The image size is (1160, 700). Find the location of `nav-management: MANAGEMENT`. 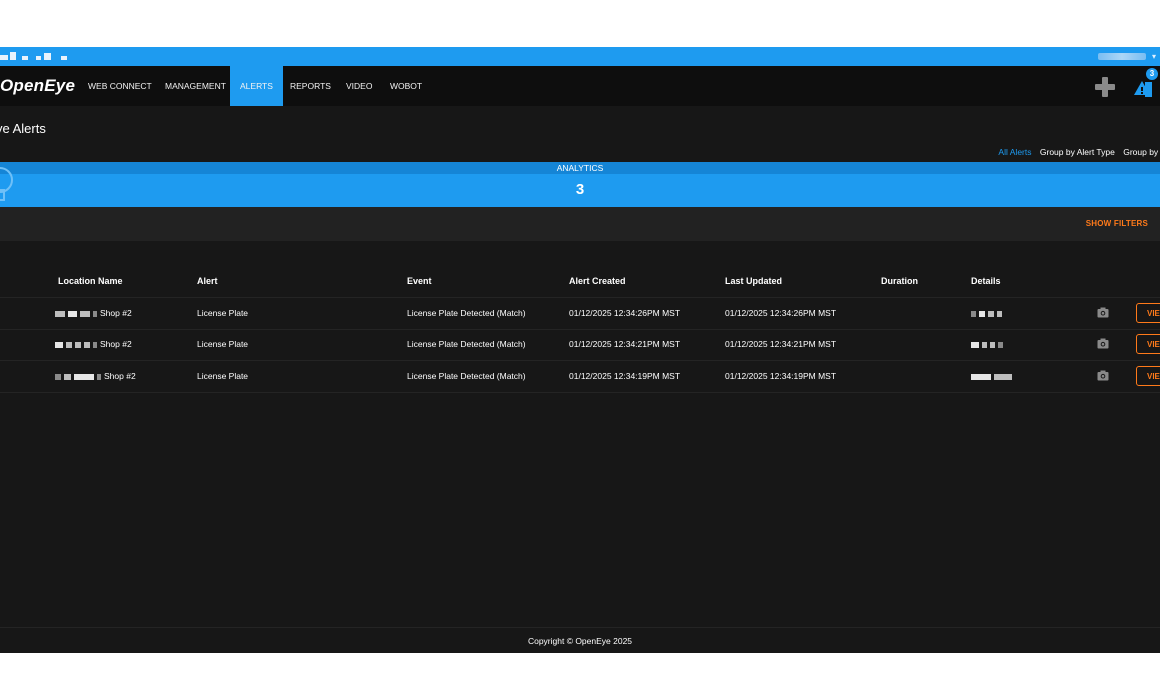

nav-management: MANAGEMENT is located at coordinates (195, 86).